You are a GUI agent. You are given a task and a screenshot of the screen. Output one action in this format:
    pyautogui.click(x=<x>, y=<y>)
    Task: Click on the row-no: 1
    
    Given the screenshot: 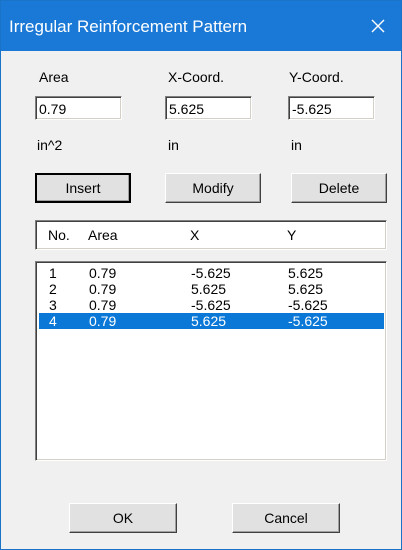 What is the action you would take?
    pyautogui.click(x=53, y=273)
    